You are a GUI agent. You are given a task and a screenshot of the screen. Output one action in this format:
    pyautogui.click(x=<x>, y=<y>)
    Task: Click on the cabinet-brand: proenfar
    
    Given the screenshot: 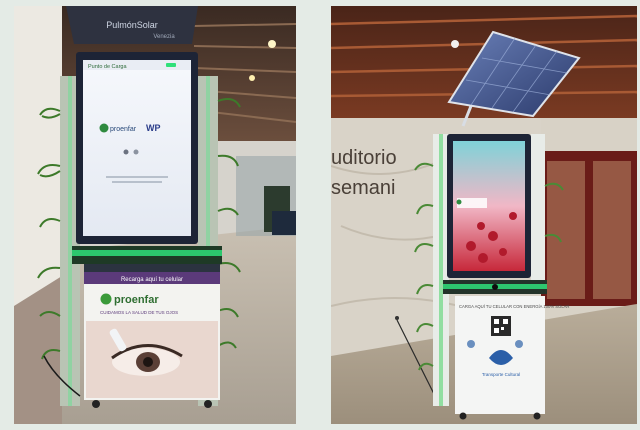 What is the action you would take?
    pyautogui.click(x=136, y=300)
    